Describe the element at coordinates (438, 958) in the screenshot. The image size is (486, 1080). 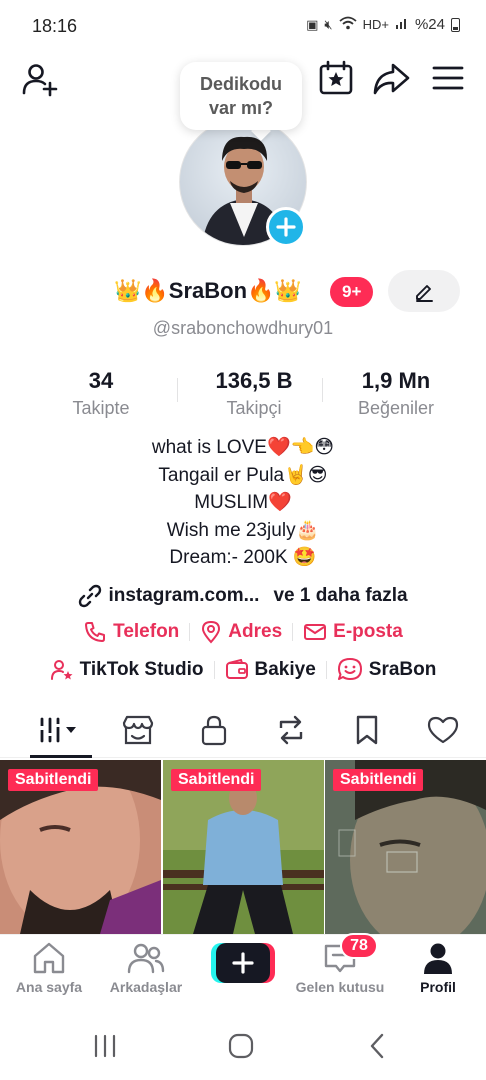
I see `profile-icon` at that location.